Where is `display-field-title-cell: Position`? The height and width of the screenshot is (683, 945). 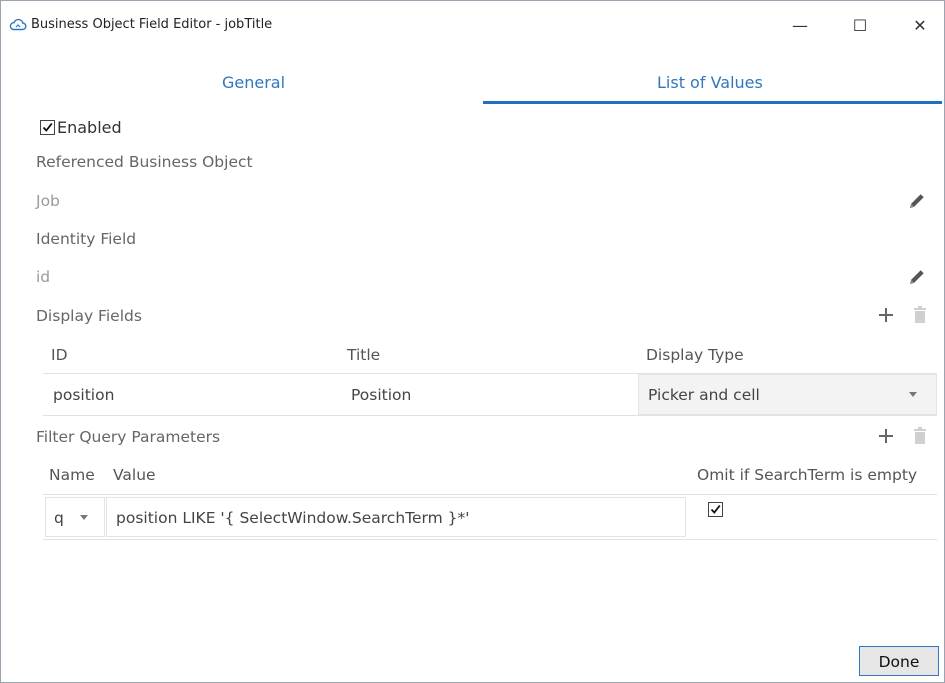 display-field-title-cell: Position is located at coordinates (381, 395).